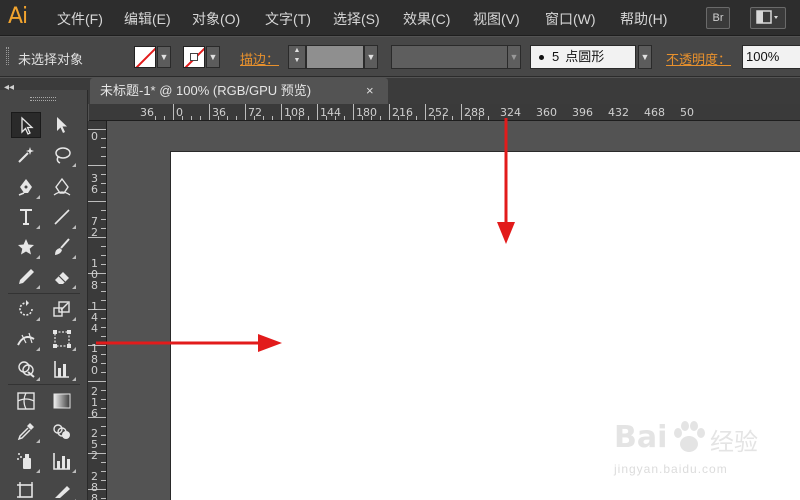 The height and width of the screenshot is (500, 800). I want to click on workspace-layout-icon, so click(767, 17).